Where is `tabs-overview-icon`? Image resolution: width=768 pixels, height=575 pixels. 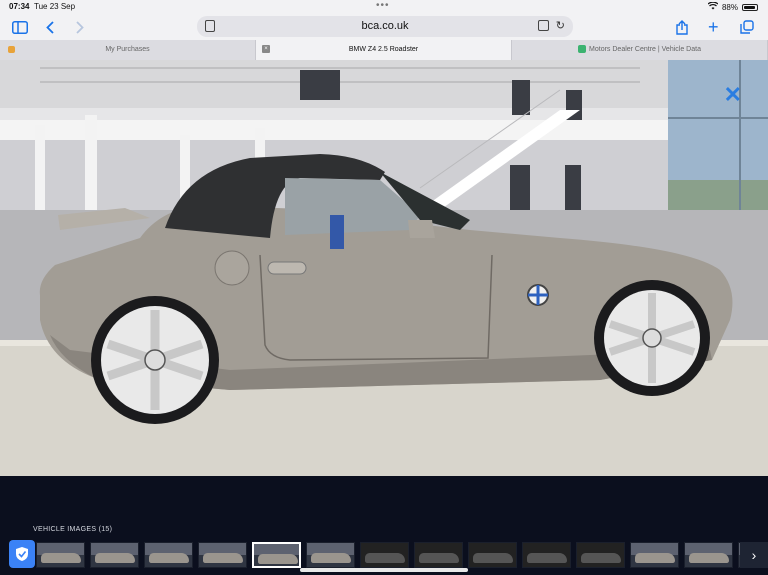 tabs-overview-icon is located at coordinates (747, 27).